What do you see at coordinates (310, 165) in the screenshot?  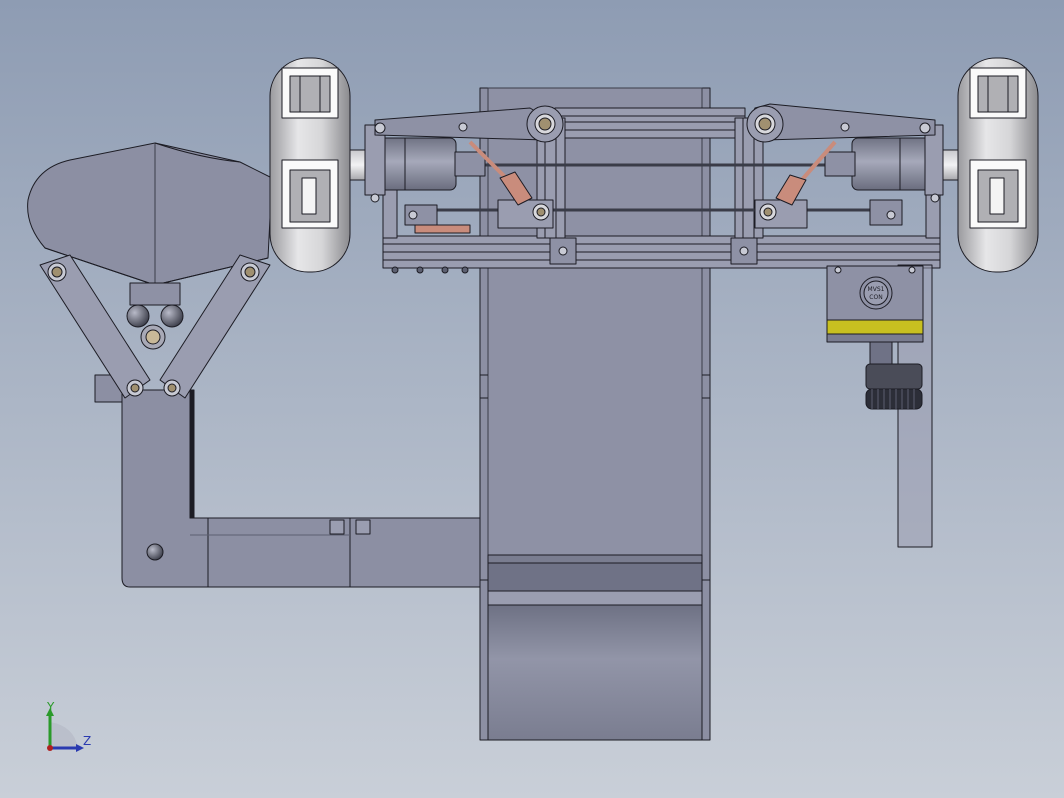 I see `left-omni-wheel` at bounding box center [310, 165].